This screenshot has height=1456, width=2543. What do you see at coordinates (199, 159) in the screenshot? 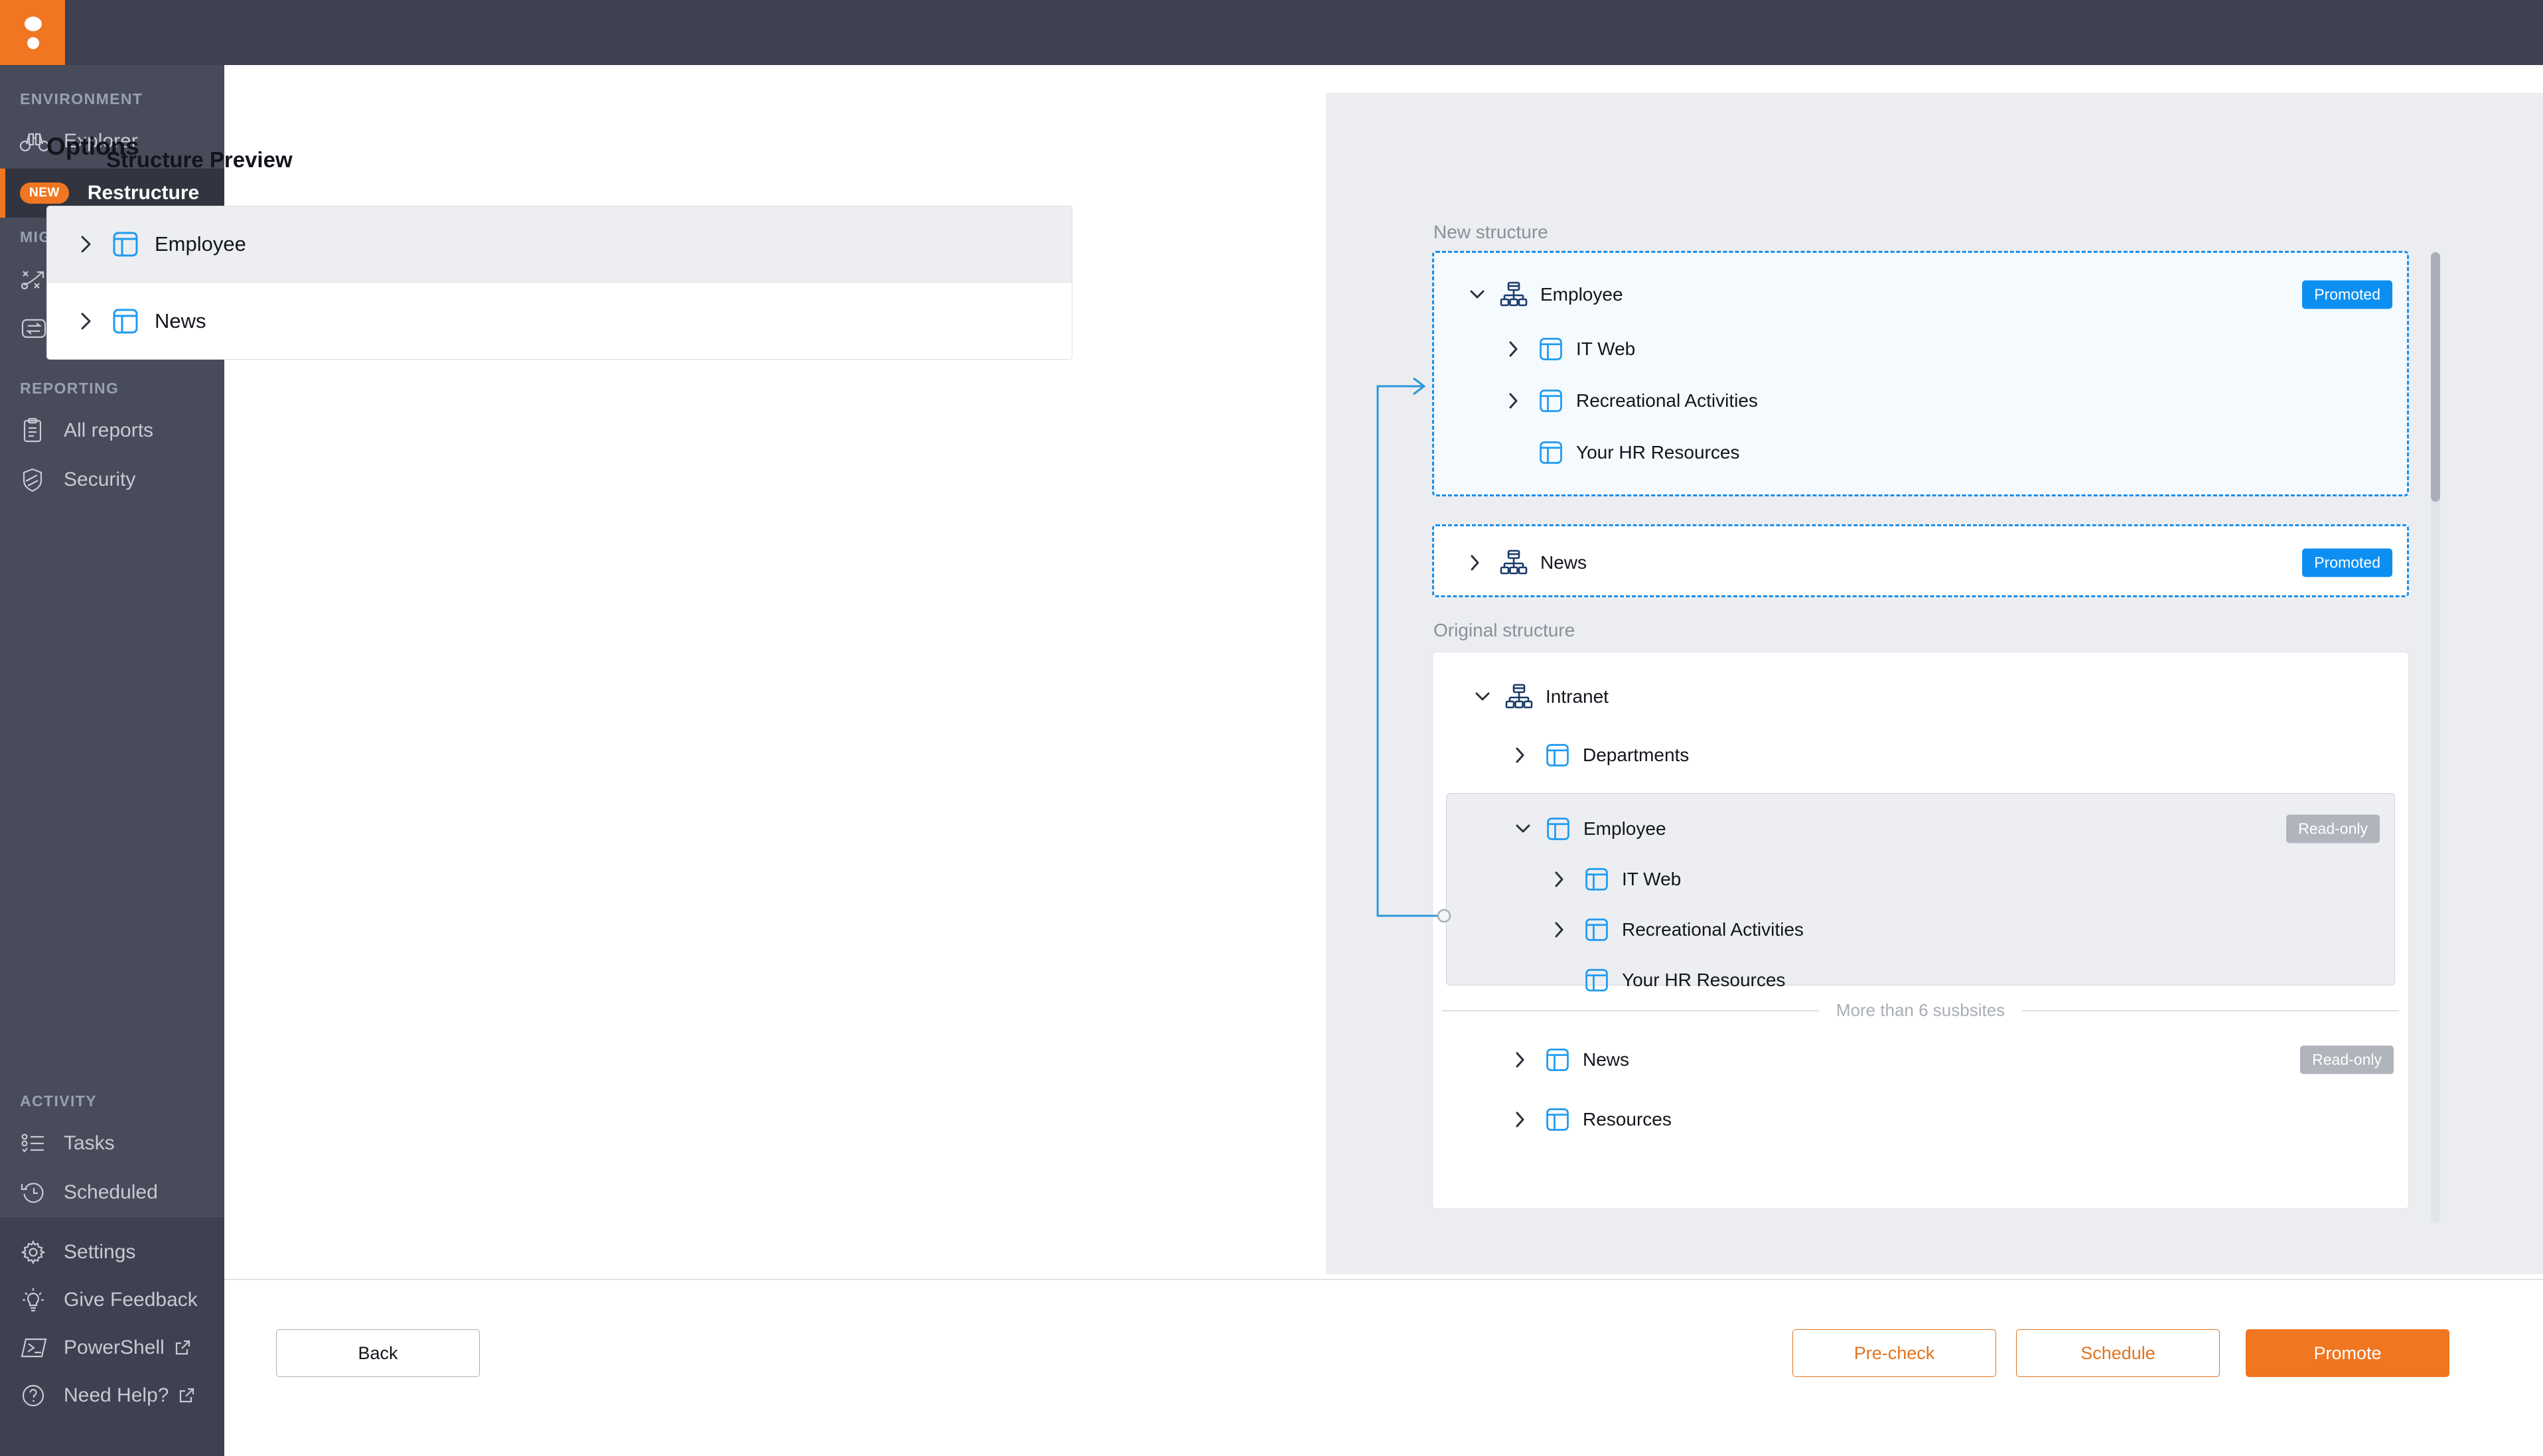
I see `structure-preview-title: Structure Preview` at bounding box center [199, 159].